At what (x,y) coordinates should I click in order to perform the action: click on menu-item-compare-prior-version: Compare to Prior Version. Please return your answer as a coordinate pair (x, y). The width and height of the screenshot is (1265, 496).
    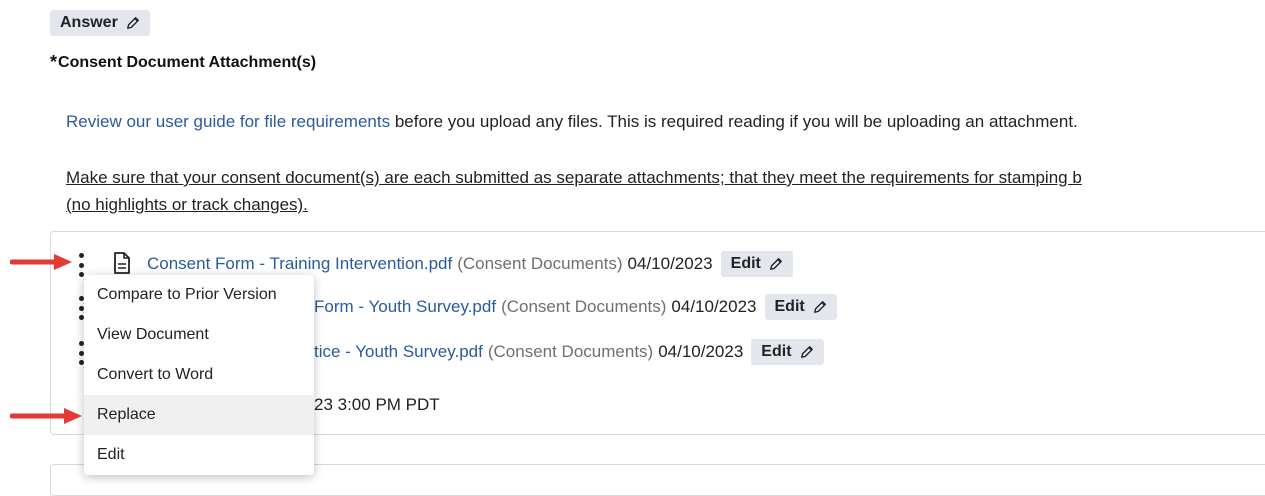
    Looking at the image, I should click on (199, 295).